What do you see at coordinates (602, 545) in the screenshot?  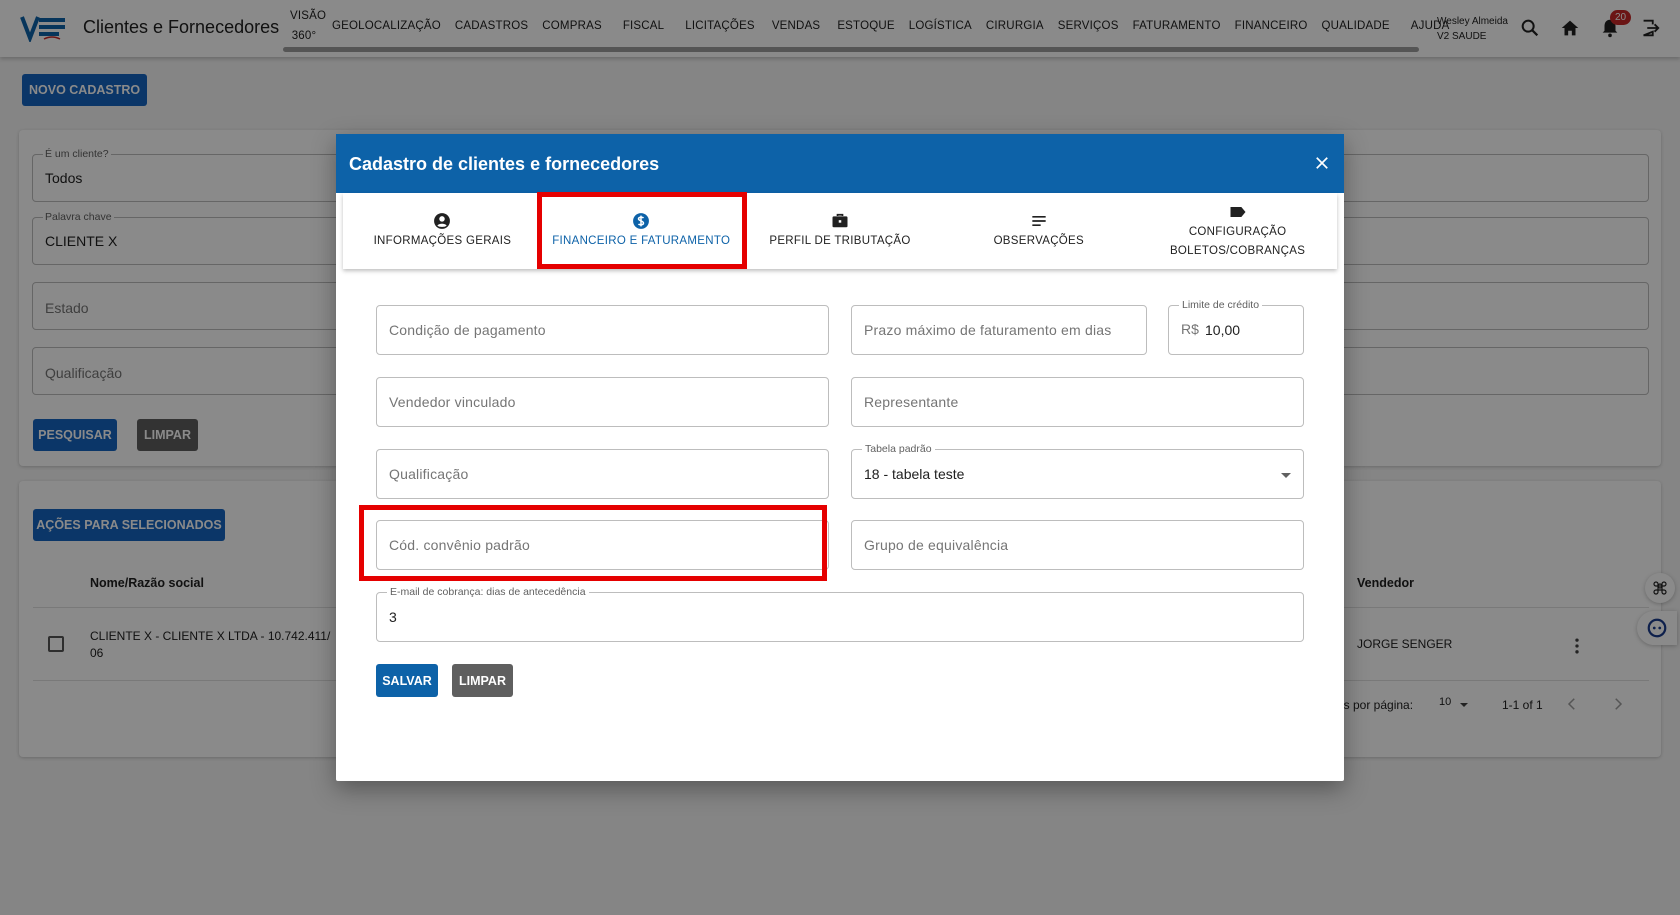 I see `cod-convenio-input: Cód. convênio padrão` at bounding box center [602, 545].